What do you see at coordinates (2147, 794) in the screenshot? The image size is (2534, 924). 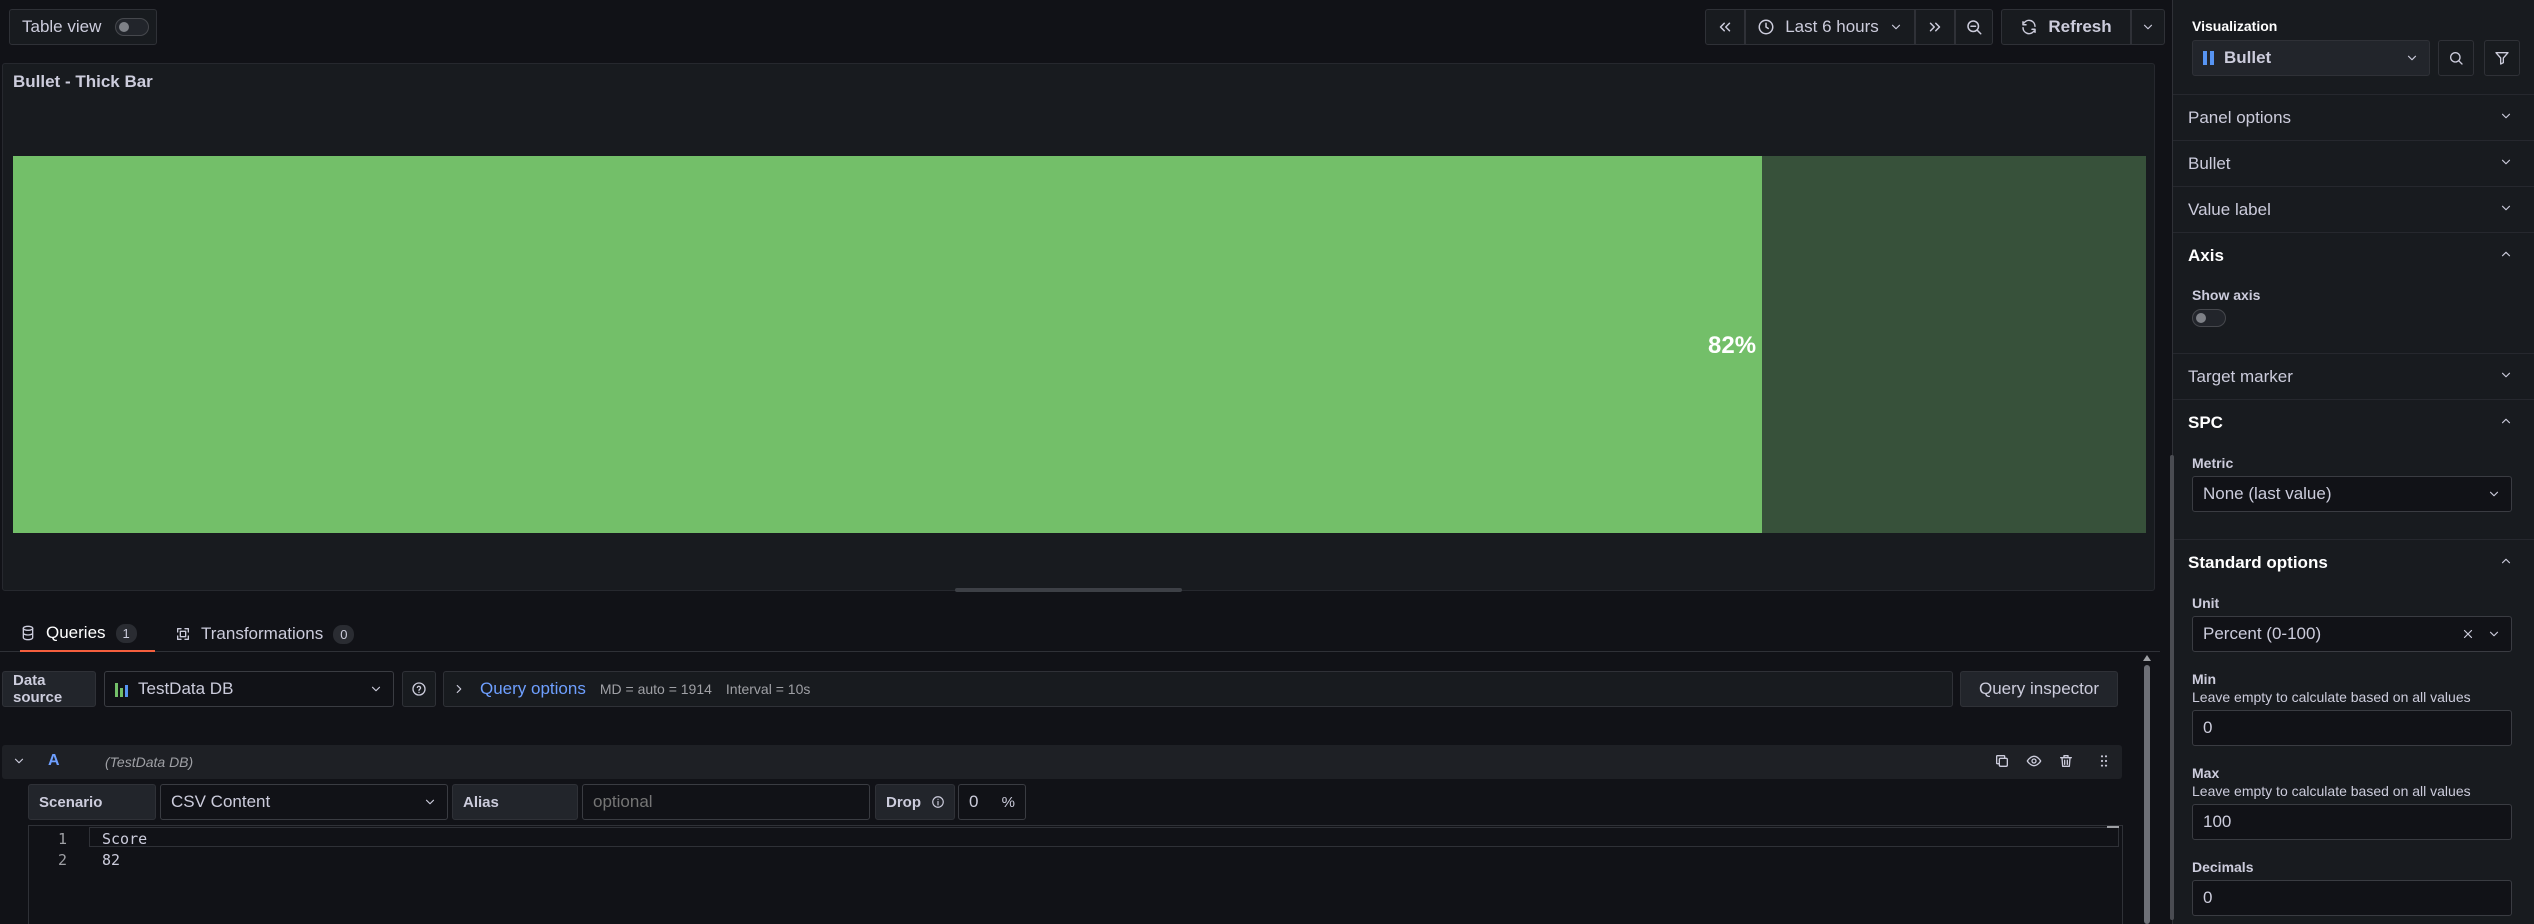 I see `query-pane-scrollbar` at bounding box center [2147, 794].